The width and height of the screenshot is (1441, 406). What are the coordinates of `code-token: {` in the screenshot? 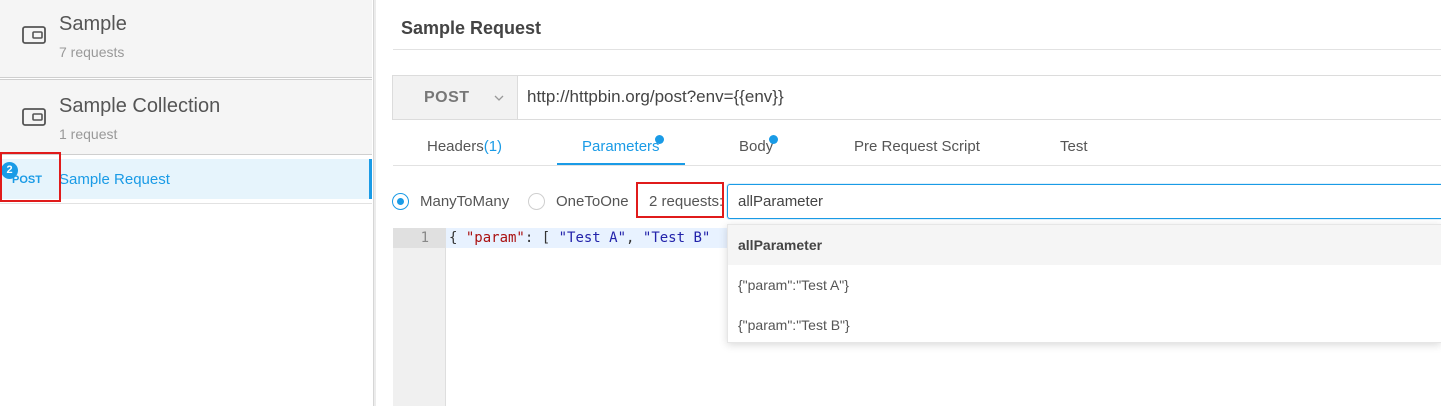 It's located at (457, 238).